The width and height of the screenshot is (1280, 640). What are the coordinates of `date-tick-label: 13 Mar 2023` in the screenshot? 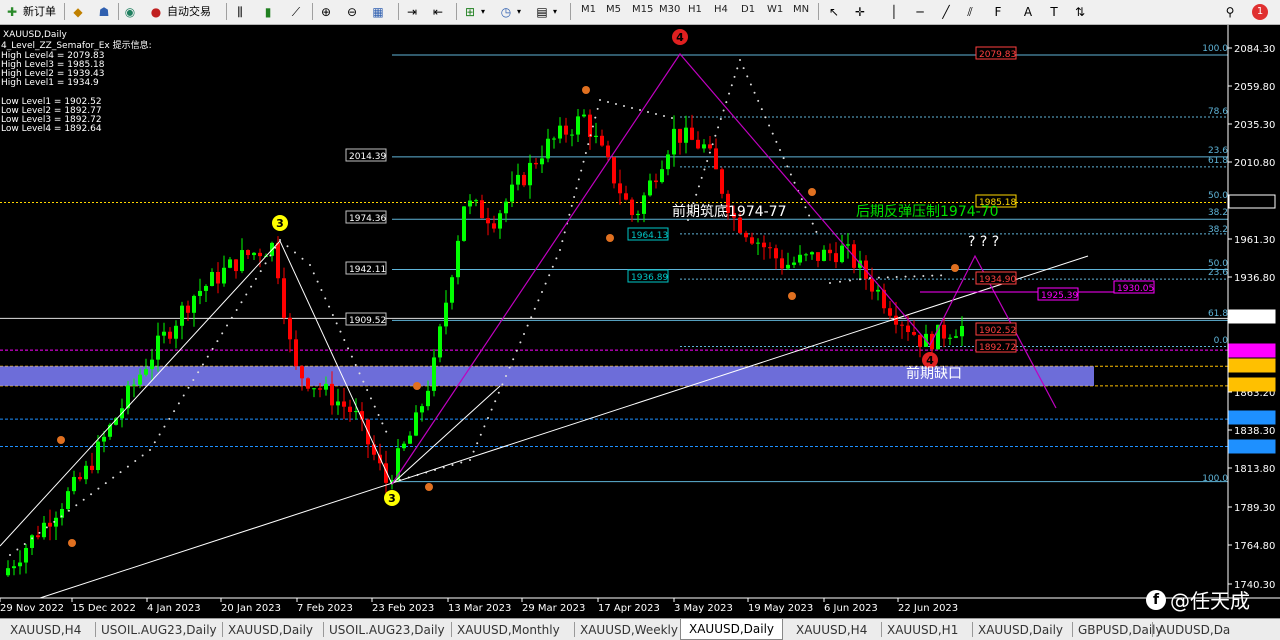 It's located at (479, 608).